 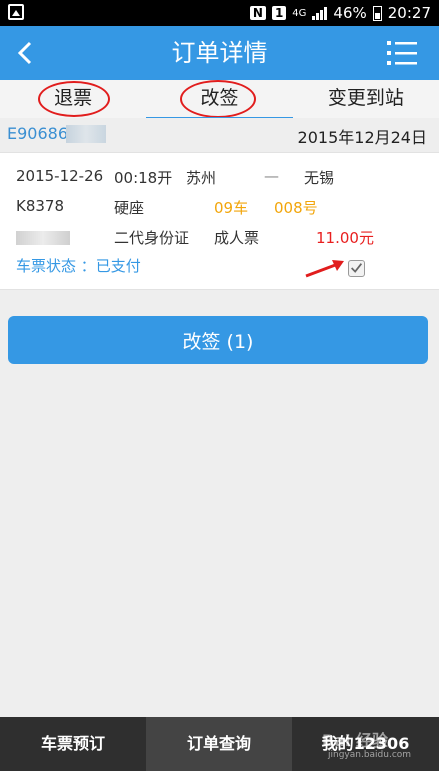 I want to click on watermark-logo: Bai 经验, so click(x=355, y=740).